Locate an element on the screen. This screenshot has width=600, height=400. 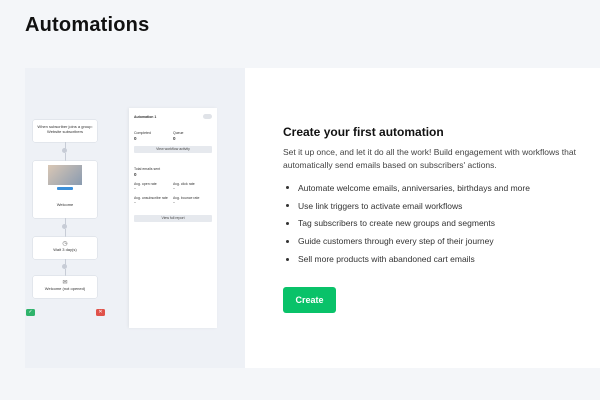
bounce-rate-value: – is located at coordinates (174, 202).